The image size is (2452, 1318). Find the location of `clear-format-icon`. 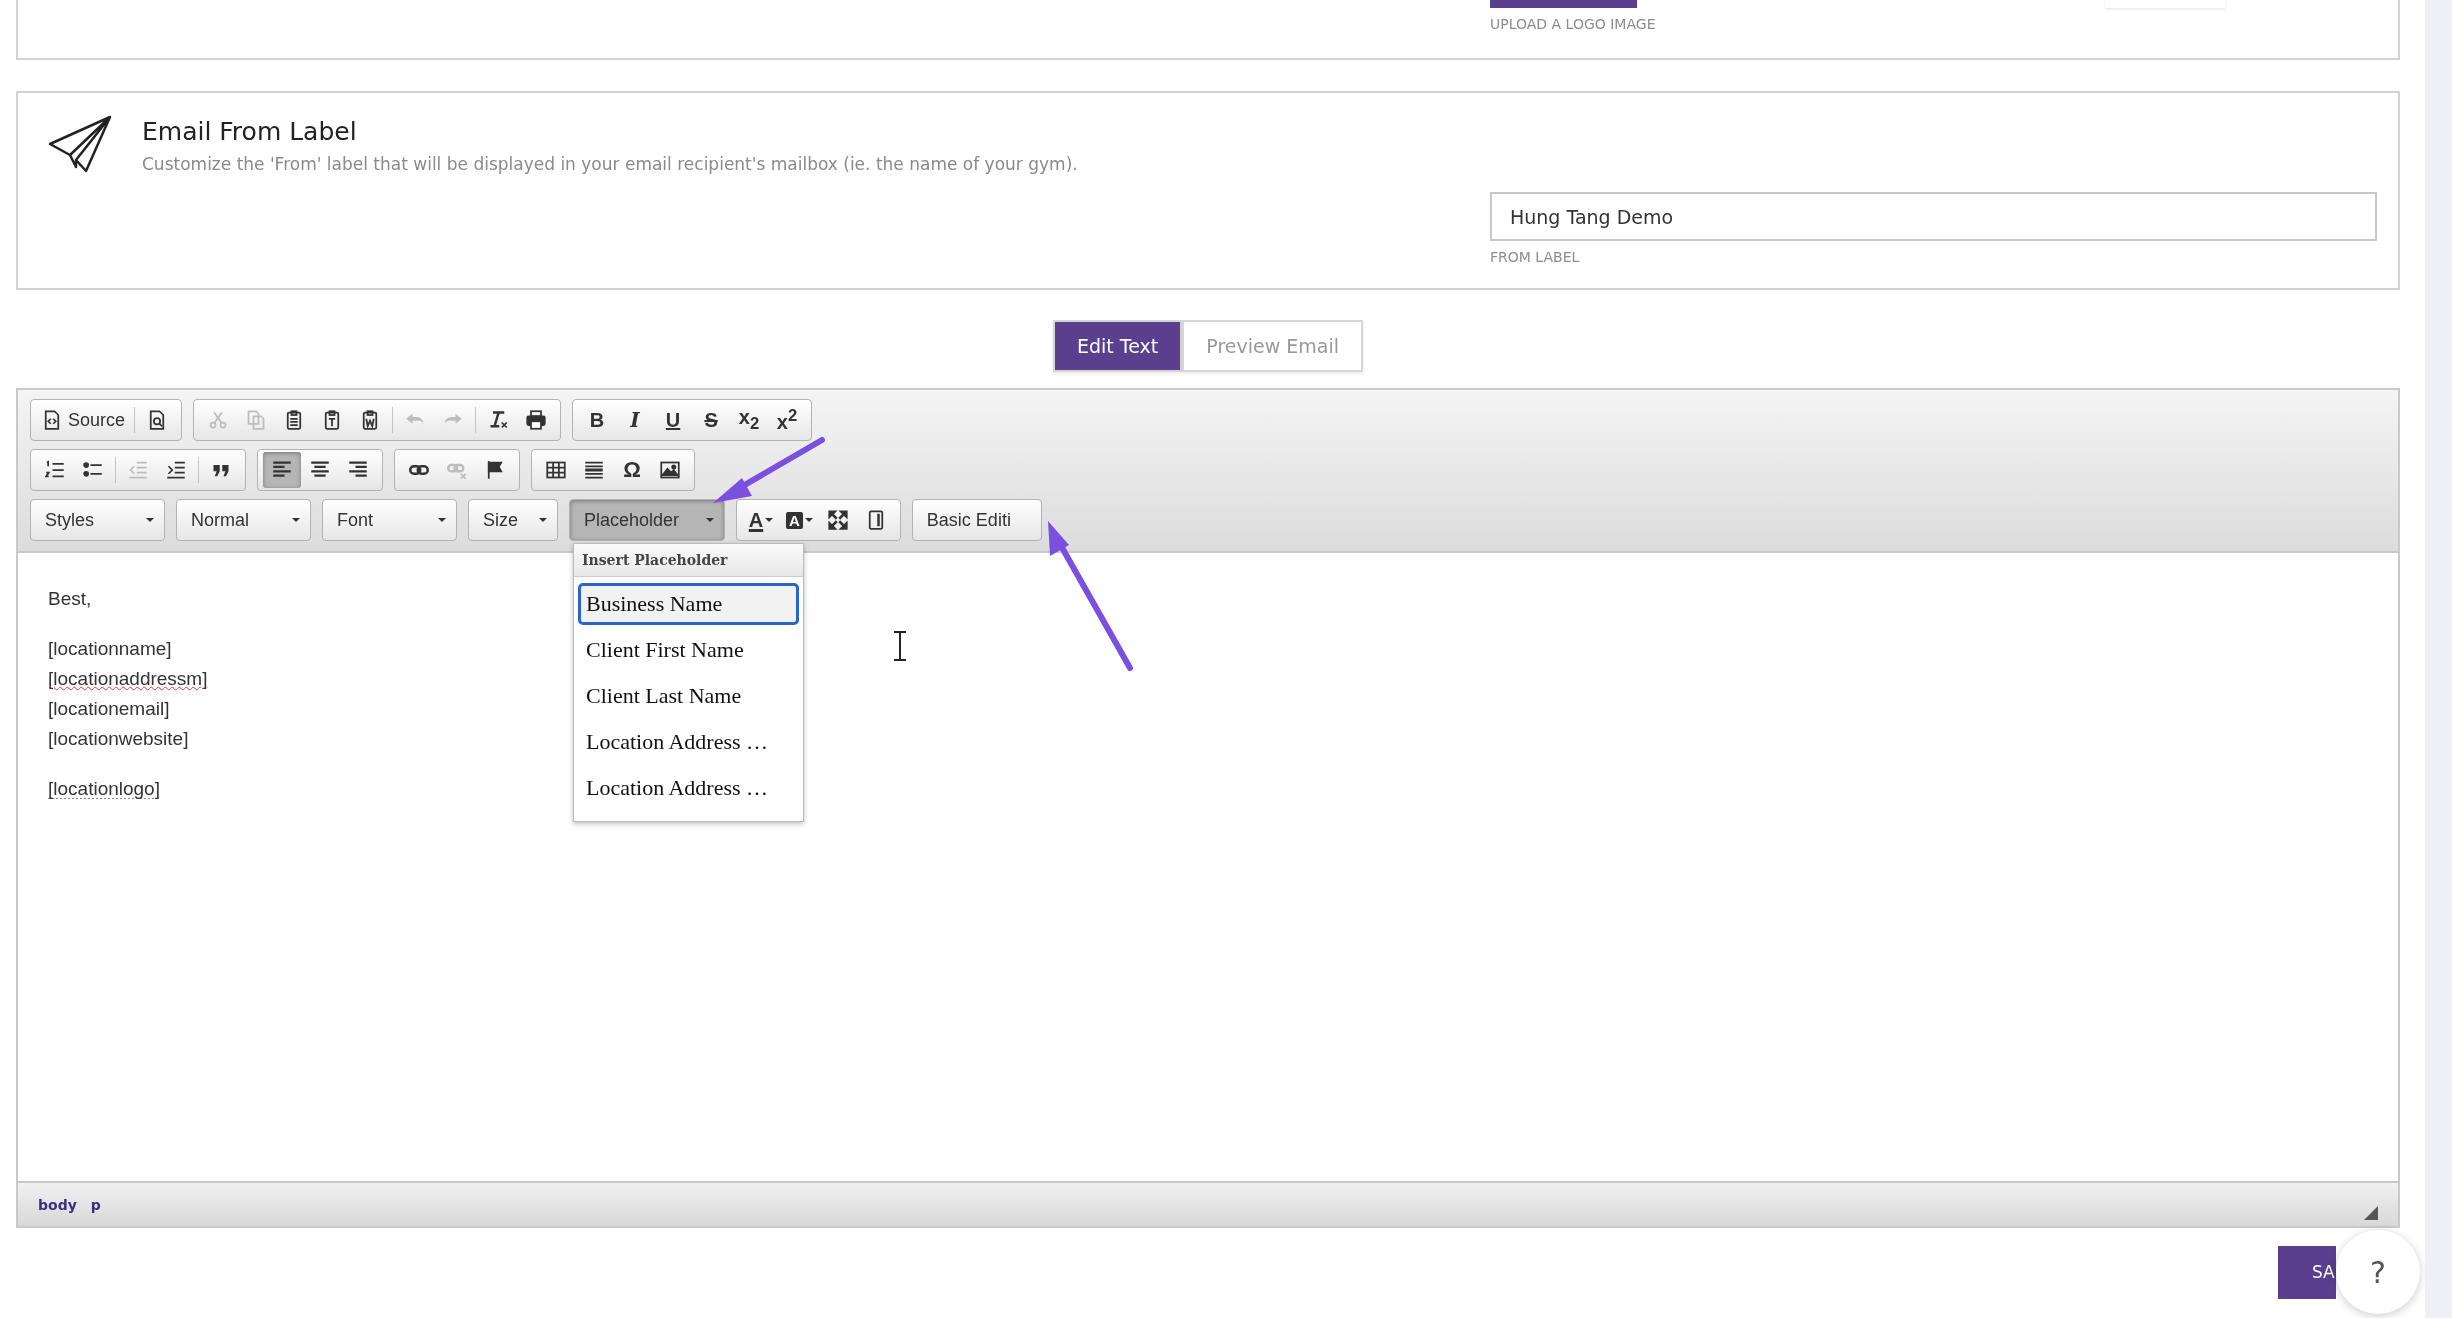

clear-format-icon is located at coordinates (498, 420).